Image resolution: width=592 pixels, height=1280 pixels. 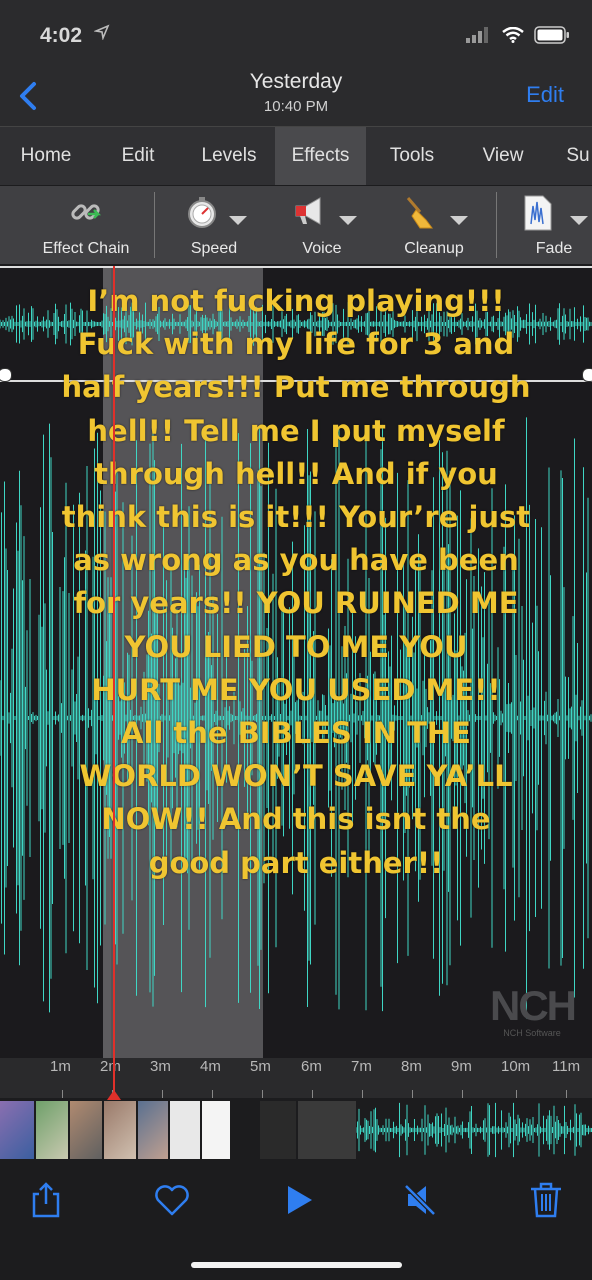 I want to click on recording-time: 10:40 PM, so click(x=296, y=106).